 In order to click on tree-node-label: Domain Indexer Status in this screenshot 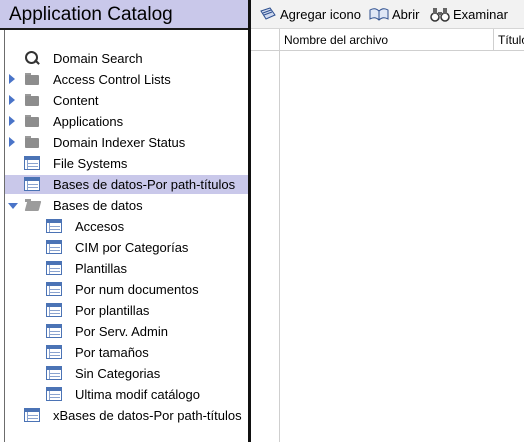, I will do `click(119, 142)`.